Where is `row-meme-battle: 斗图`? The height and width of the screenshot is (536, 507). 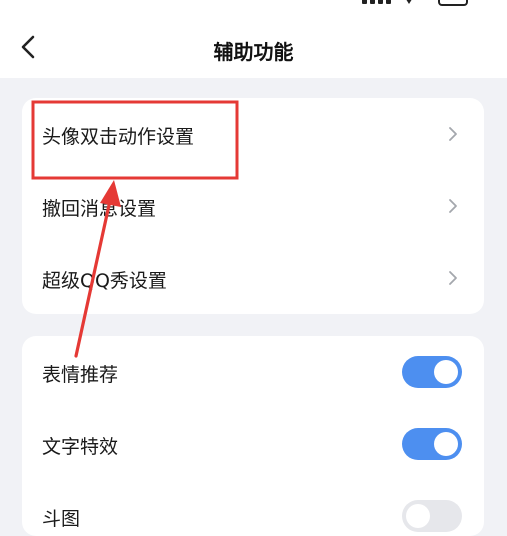
row-meme-battle: 斗图 is located at coordinates (253, 508).